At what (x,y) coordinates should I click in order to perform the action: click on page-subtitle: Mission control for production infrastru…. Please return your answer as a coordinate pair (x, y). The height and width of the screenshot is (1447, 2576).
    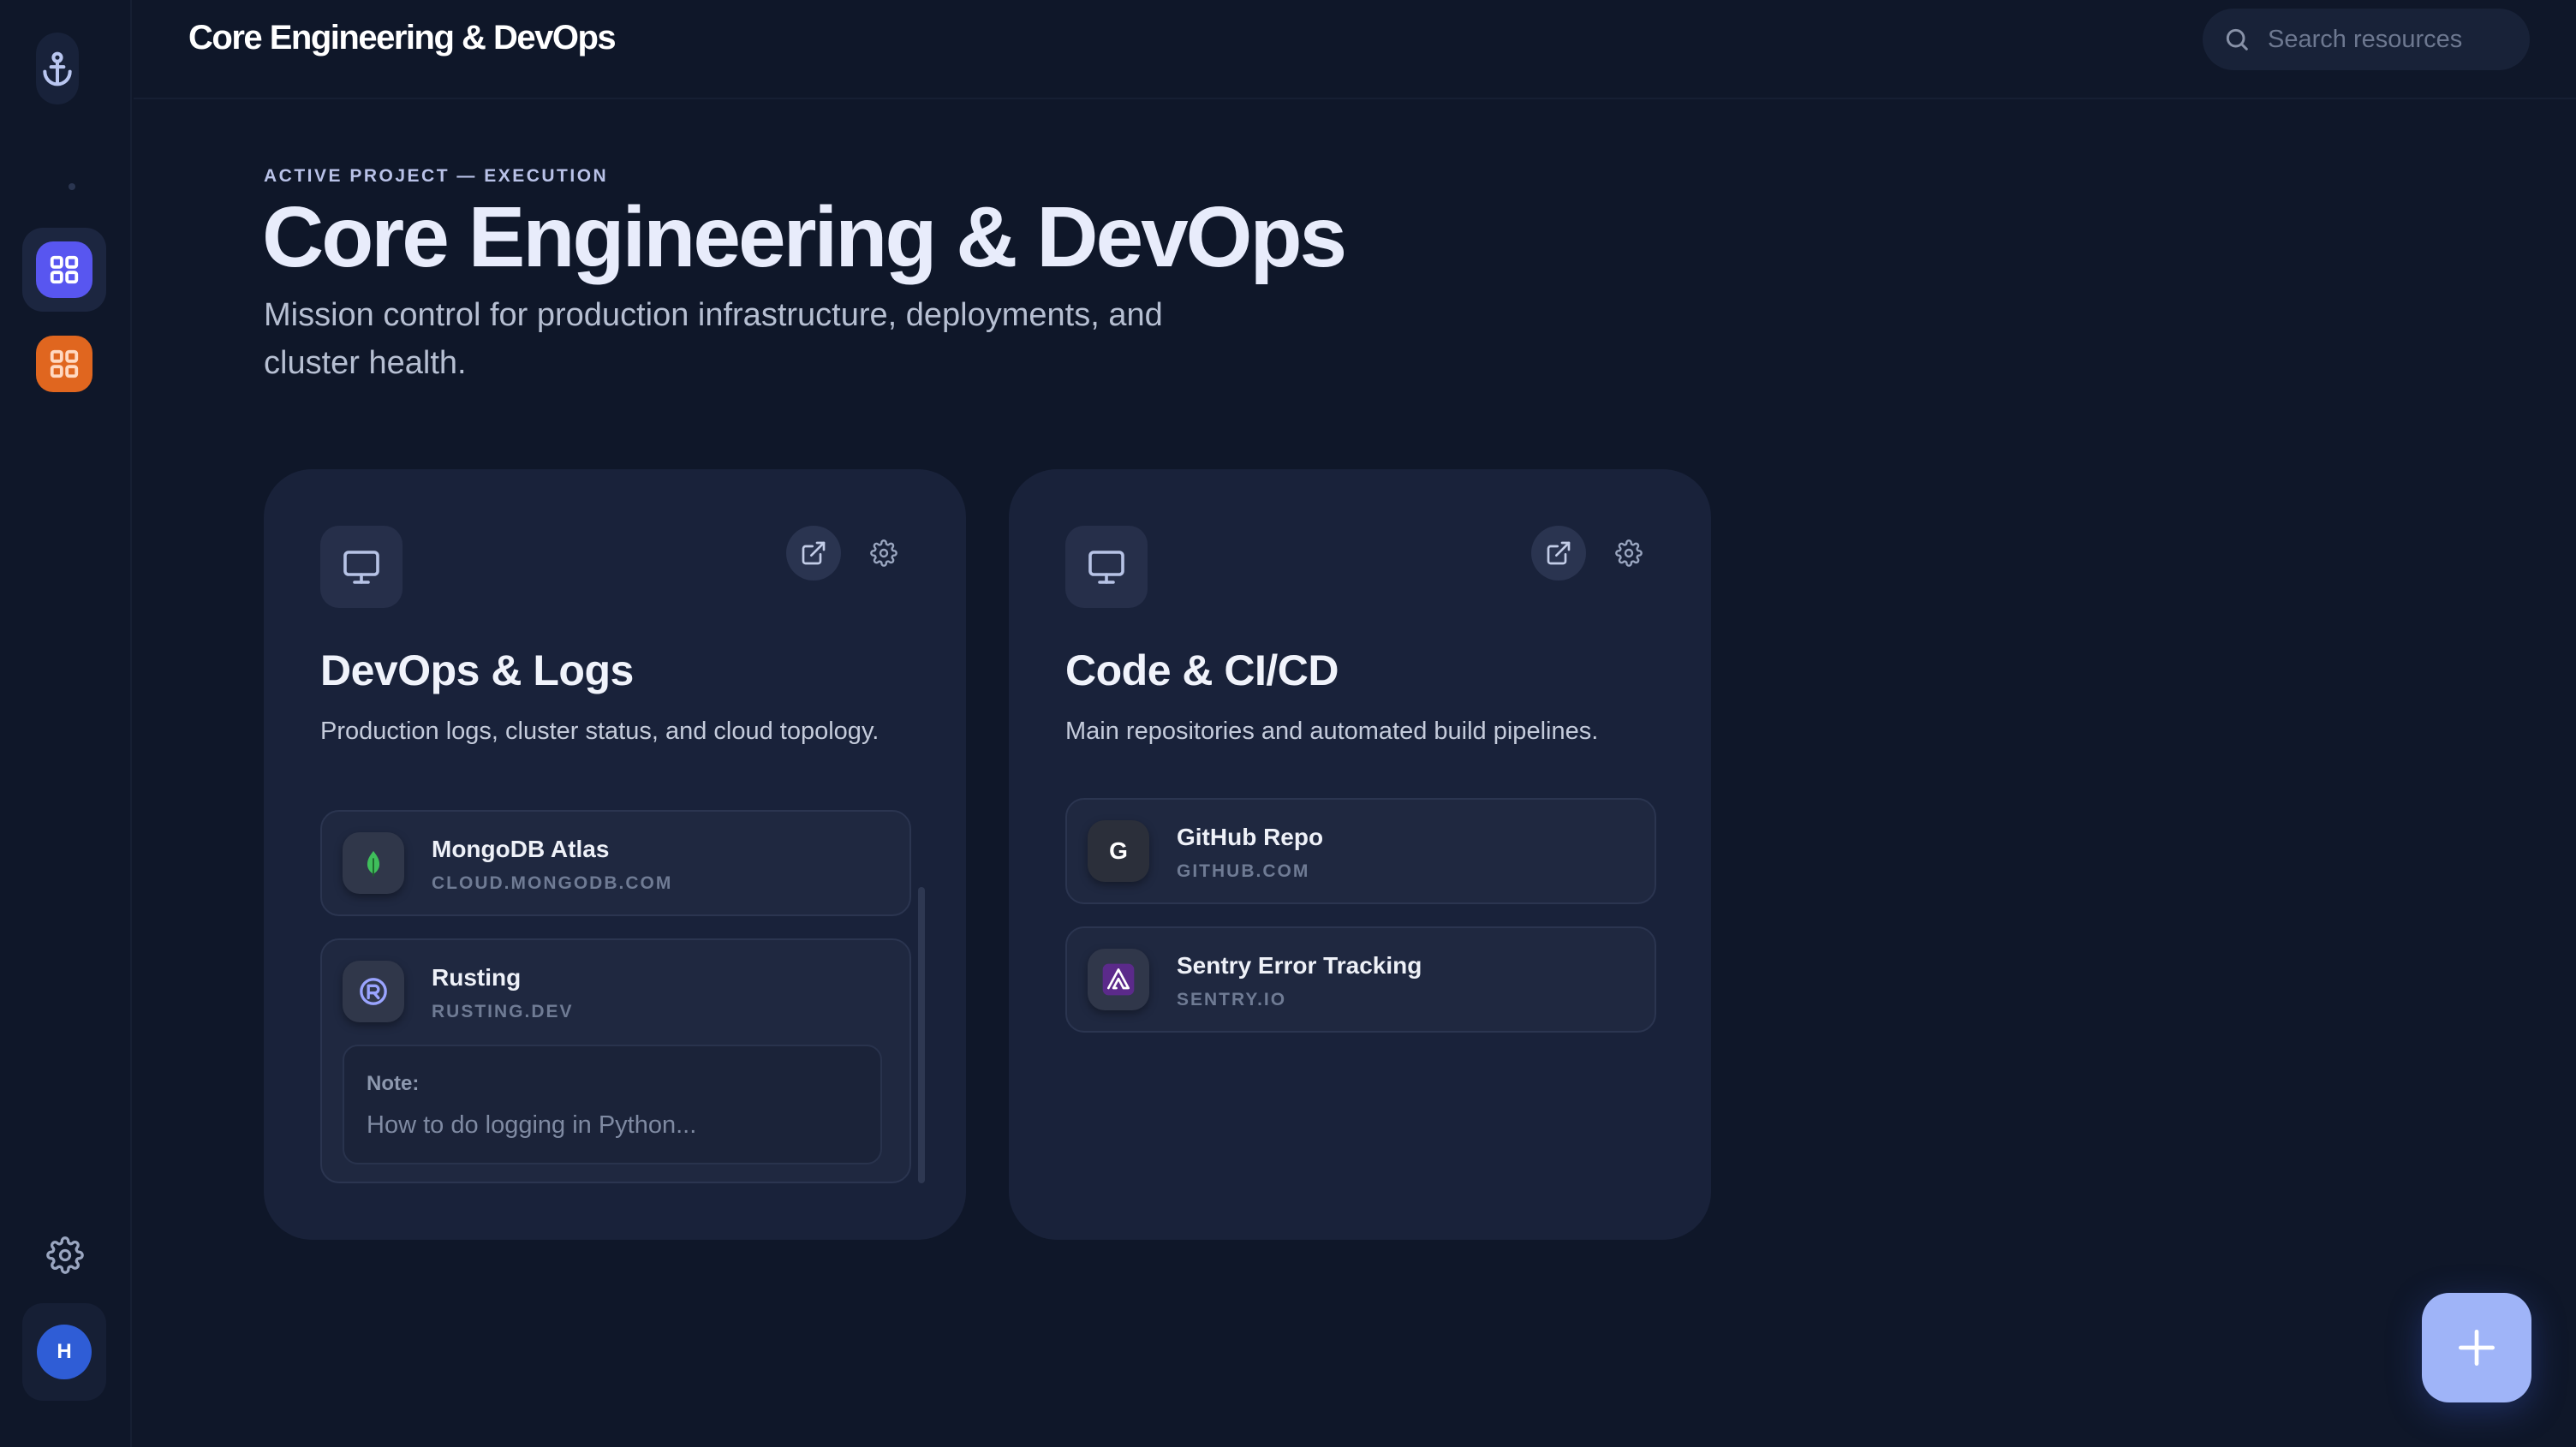
    Looking at the image, I should click on (713, 339).